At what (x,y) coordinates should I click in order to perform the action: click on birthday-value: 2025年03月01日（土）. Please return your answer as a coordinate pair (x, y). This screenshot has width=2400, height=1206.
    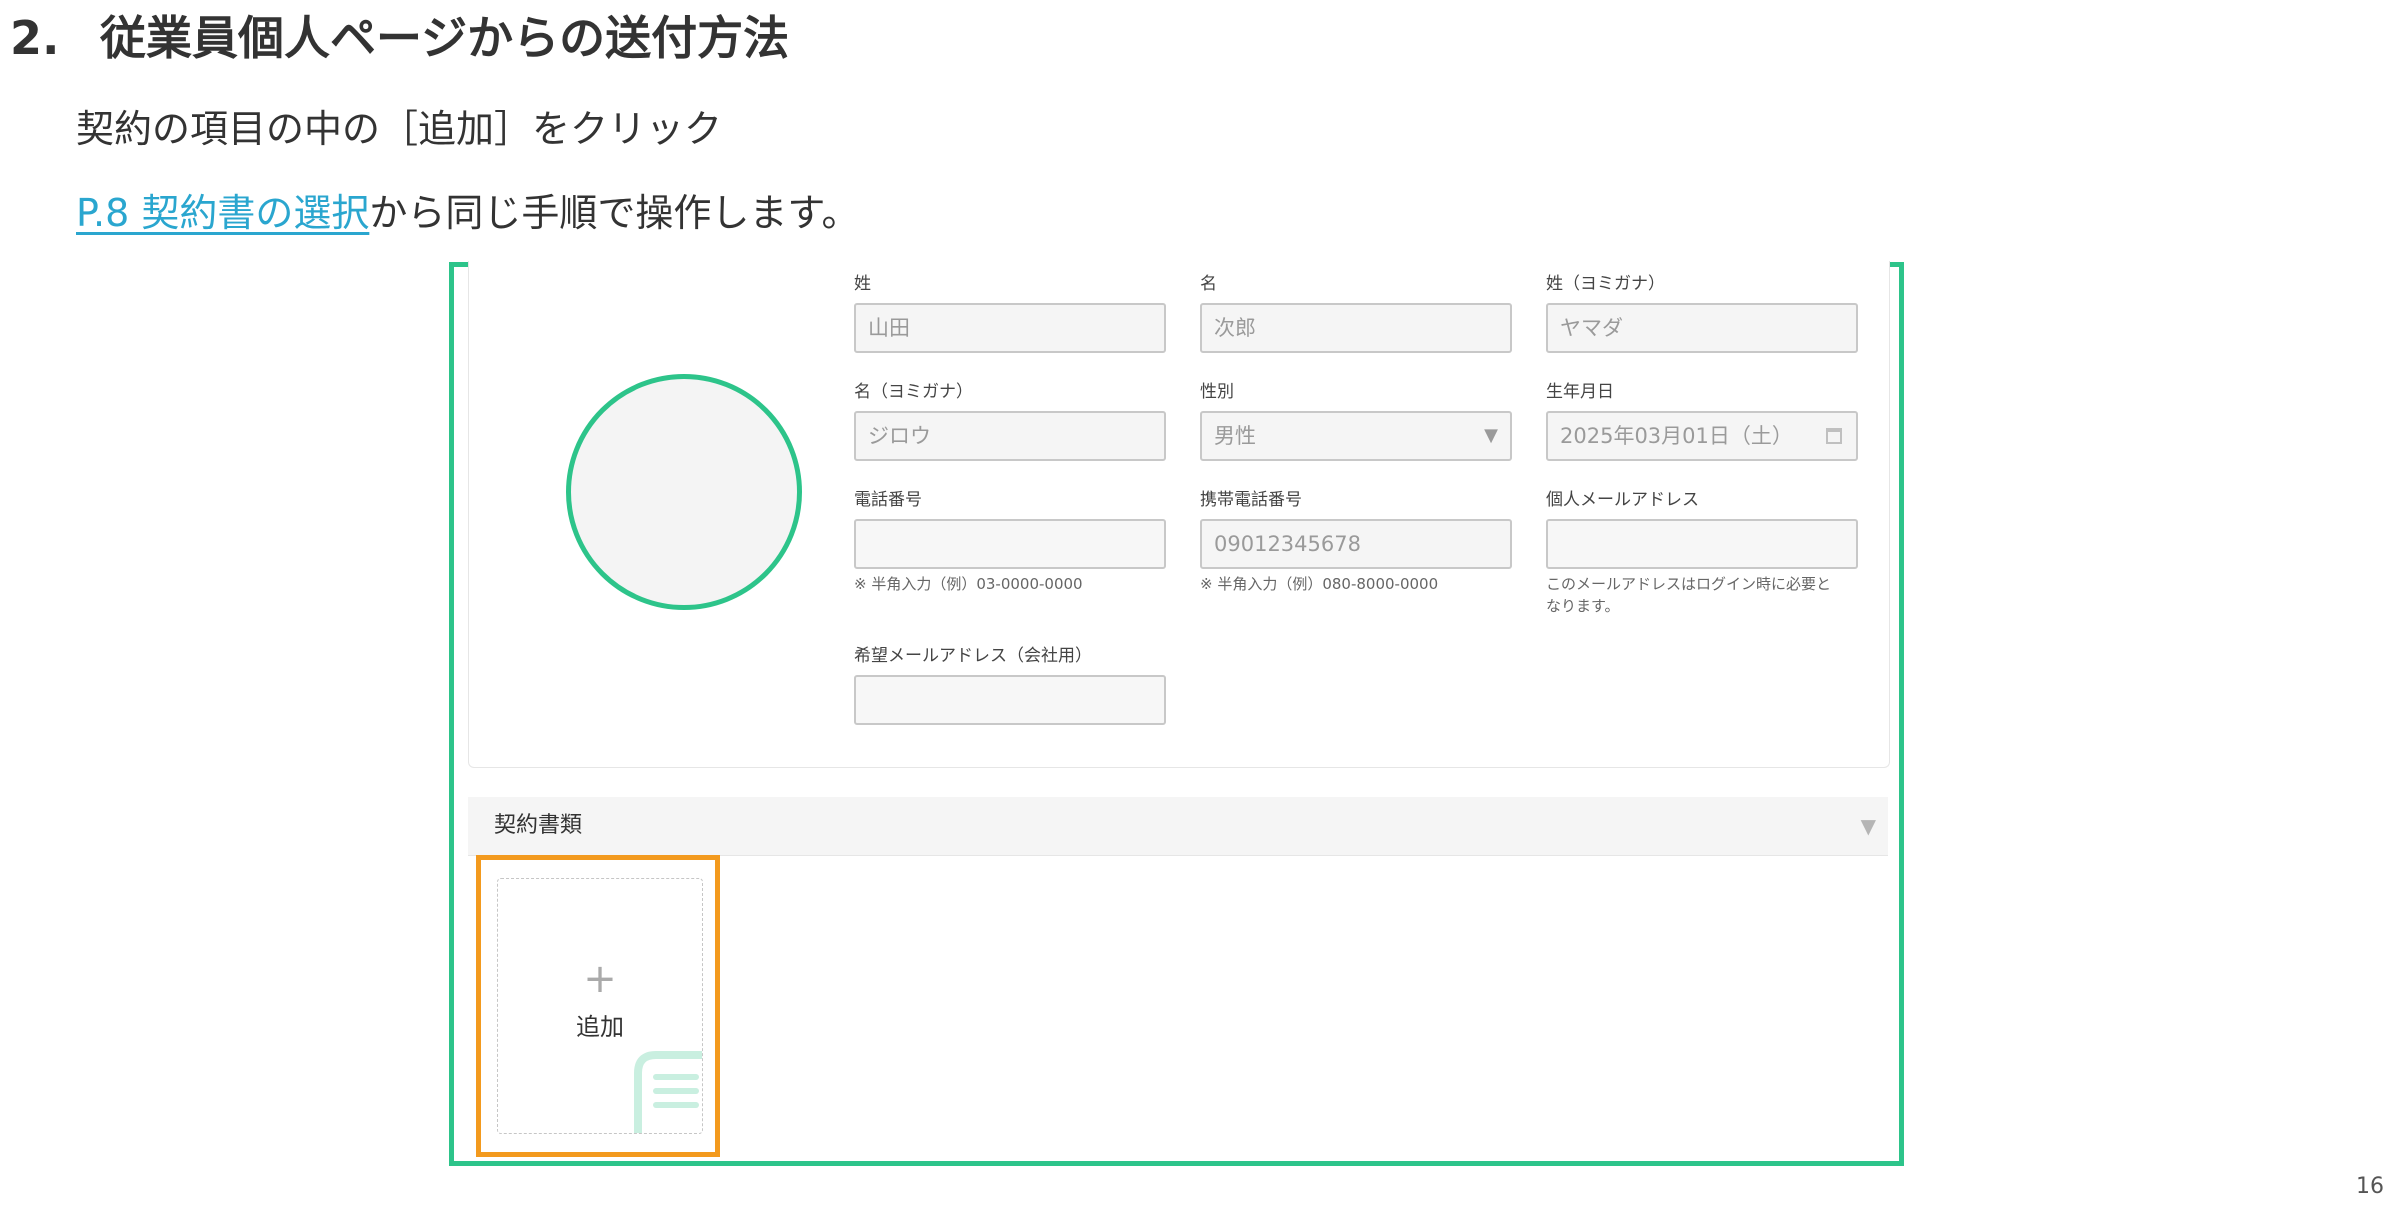
    Looking at the image, I should click on (1676, 436).